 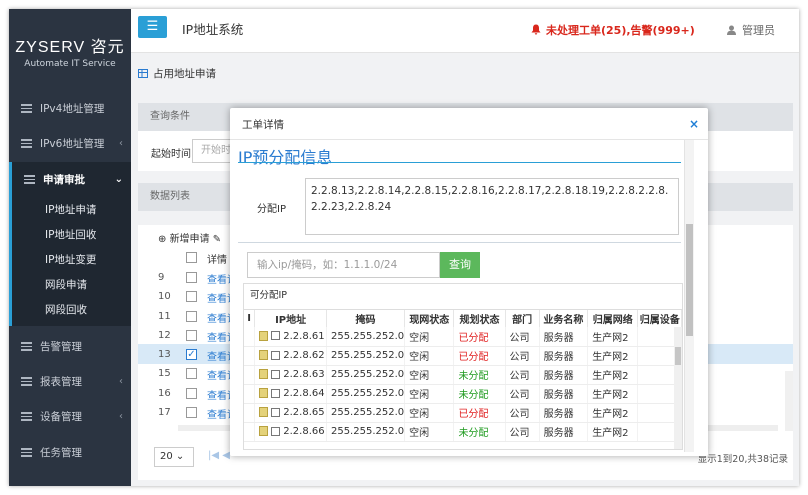 What do you see at coordinates (184, 74) in the screenshot?
I see `breadcrumb-text: 占用地址申请` at bounding box center [184, 74].